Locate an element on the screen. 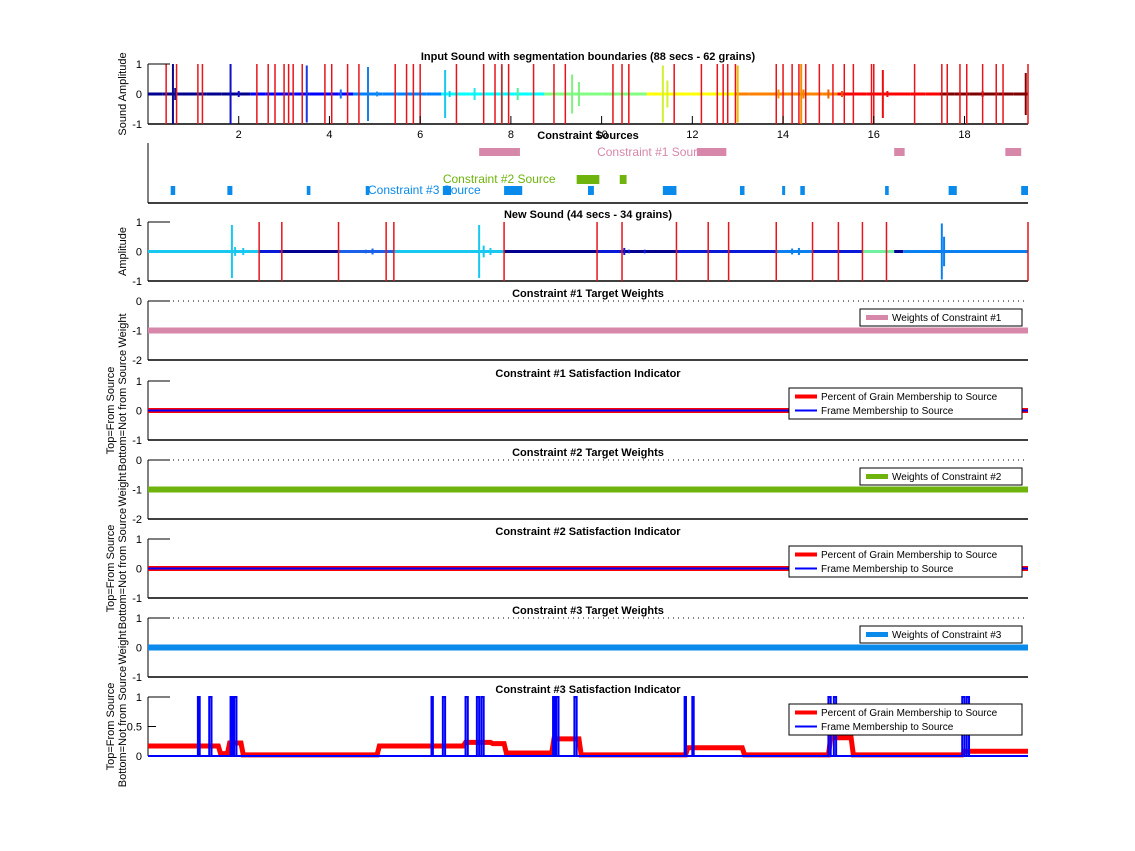 The height and width of the screenshot is (851, 1135). new-sound-title: New Sound (44 secs - 34 grains) is located at coordinates (588, 215).